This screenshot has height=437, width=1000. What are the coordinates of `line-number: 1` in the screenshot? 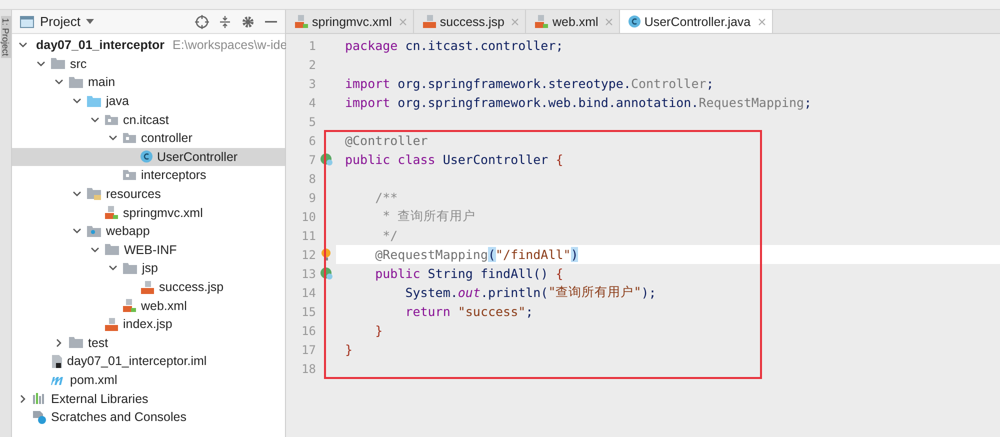 It's located at (312, 45).